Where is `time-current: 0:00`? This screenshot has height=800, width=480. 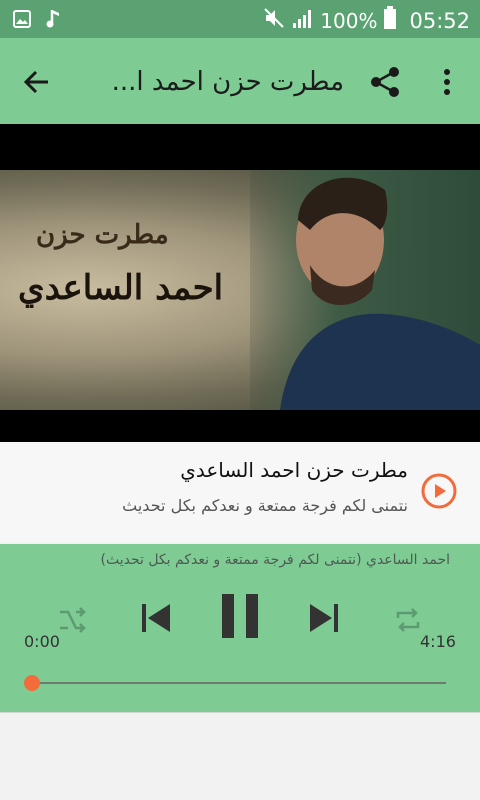 time-current: 0:00 is located at coordinates (42, 641).